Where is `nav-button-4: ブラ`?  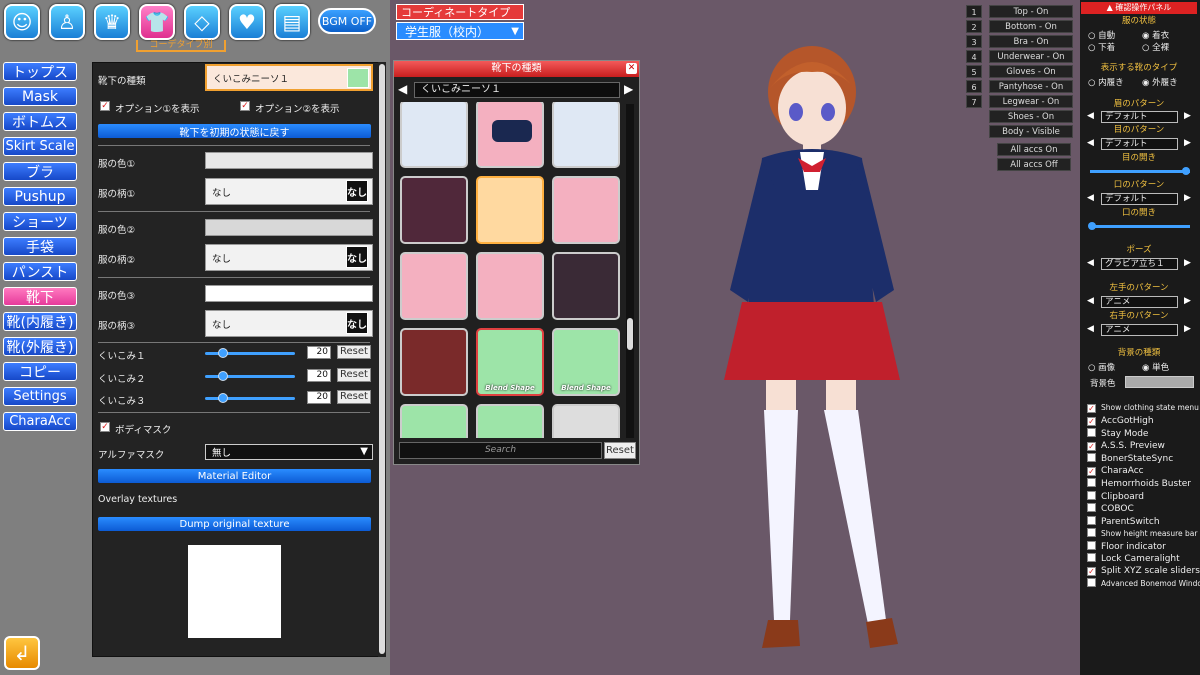
nav-button-4: ブラ is located at coordinates (40, 171).